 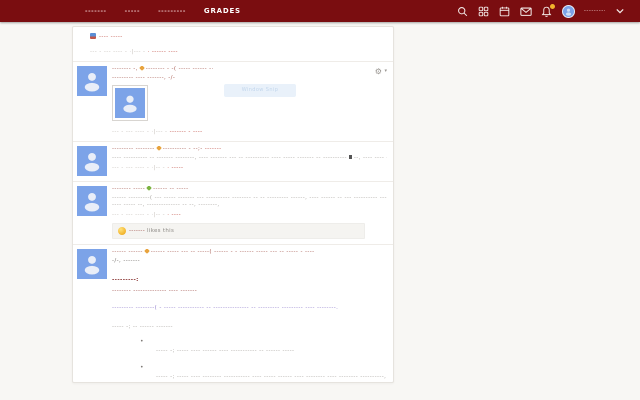 I want to click on inline-emoji-icon, so click(x=350, y=156).